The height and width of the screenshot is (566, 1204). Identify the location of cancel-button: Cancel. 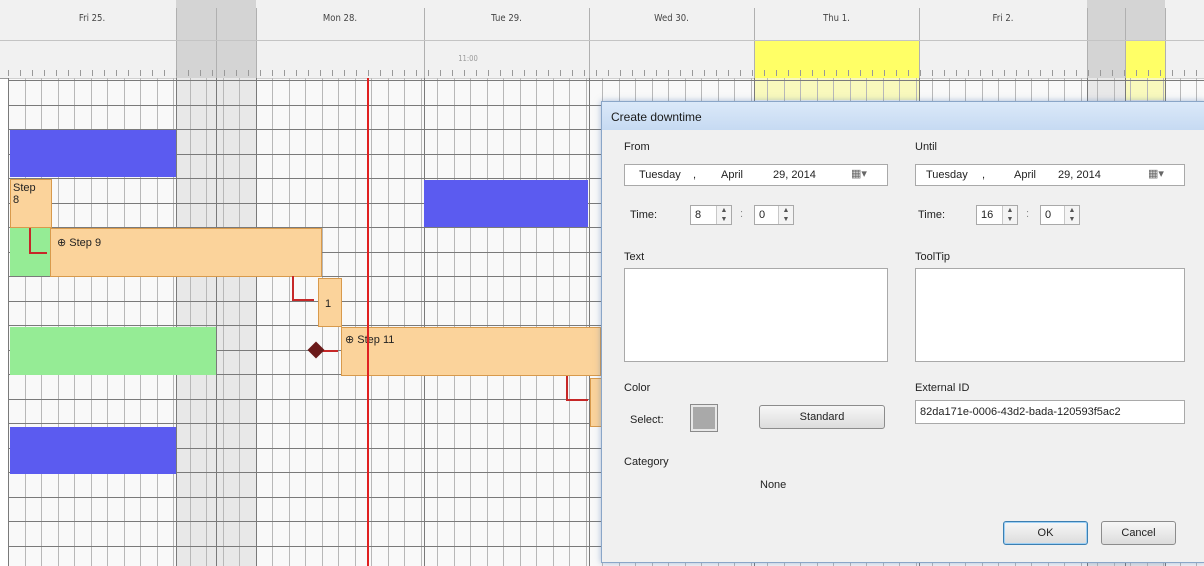
(1138, 533).